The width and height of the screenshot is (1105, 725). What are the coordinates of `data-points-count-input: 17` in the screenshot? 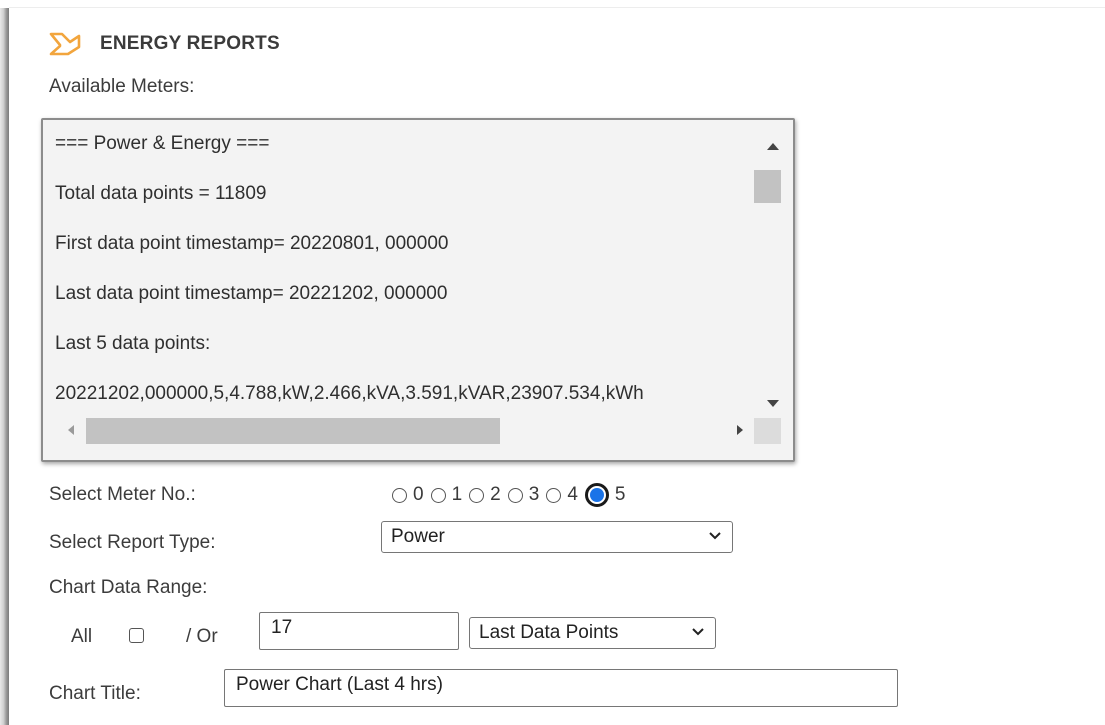 It's located at (359, 631).